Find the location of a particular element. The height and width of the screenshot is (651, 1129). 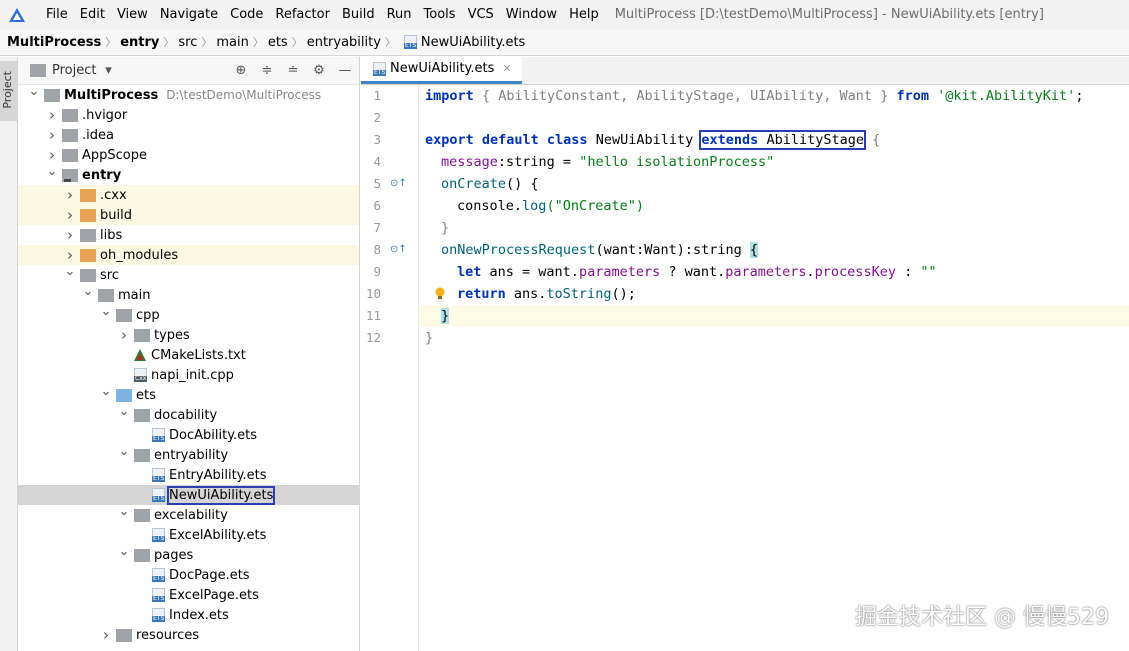

project-tool-tab: Project is located at coordinates (8, 91).